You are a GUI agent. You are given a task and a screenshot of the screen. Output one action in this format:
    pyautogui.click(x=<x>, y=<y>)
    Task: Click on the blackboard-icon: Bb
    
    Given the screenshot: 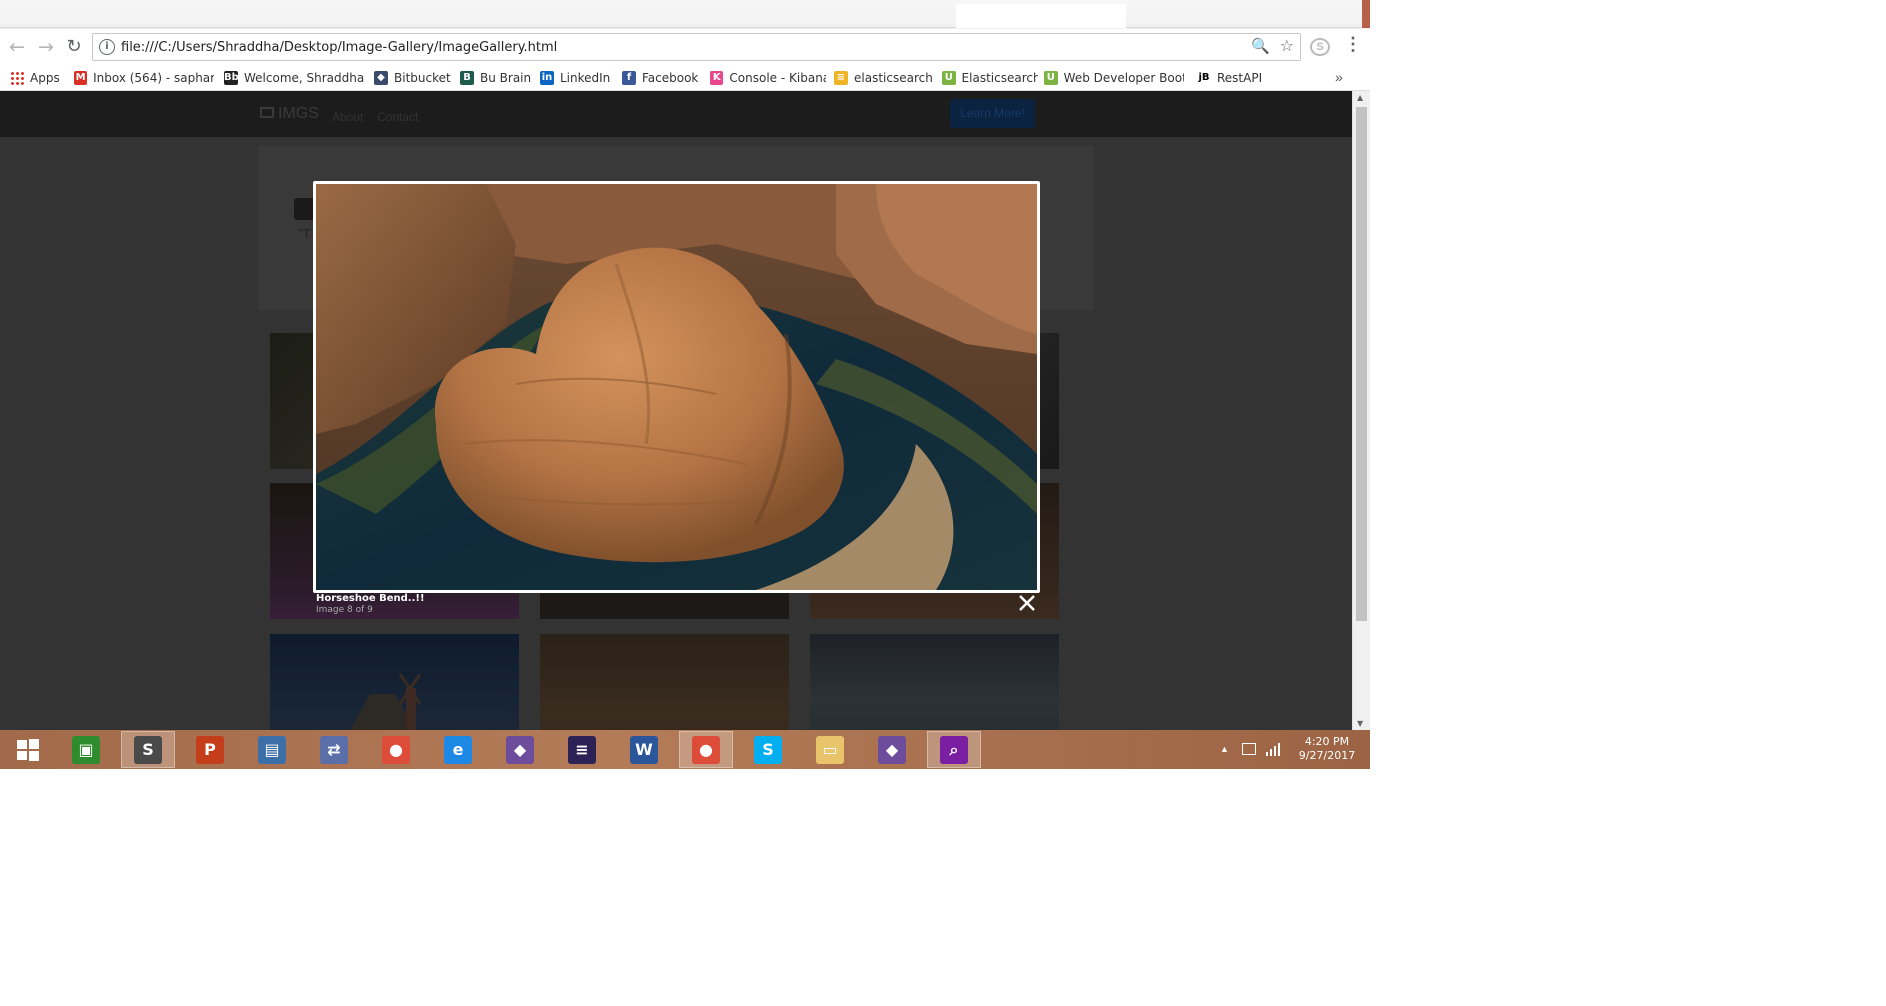 What is the action you would take?
    pyautogui.click(x=231, y=78)
    